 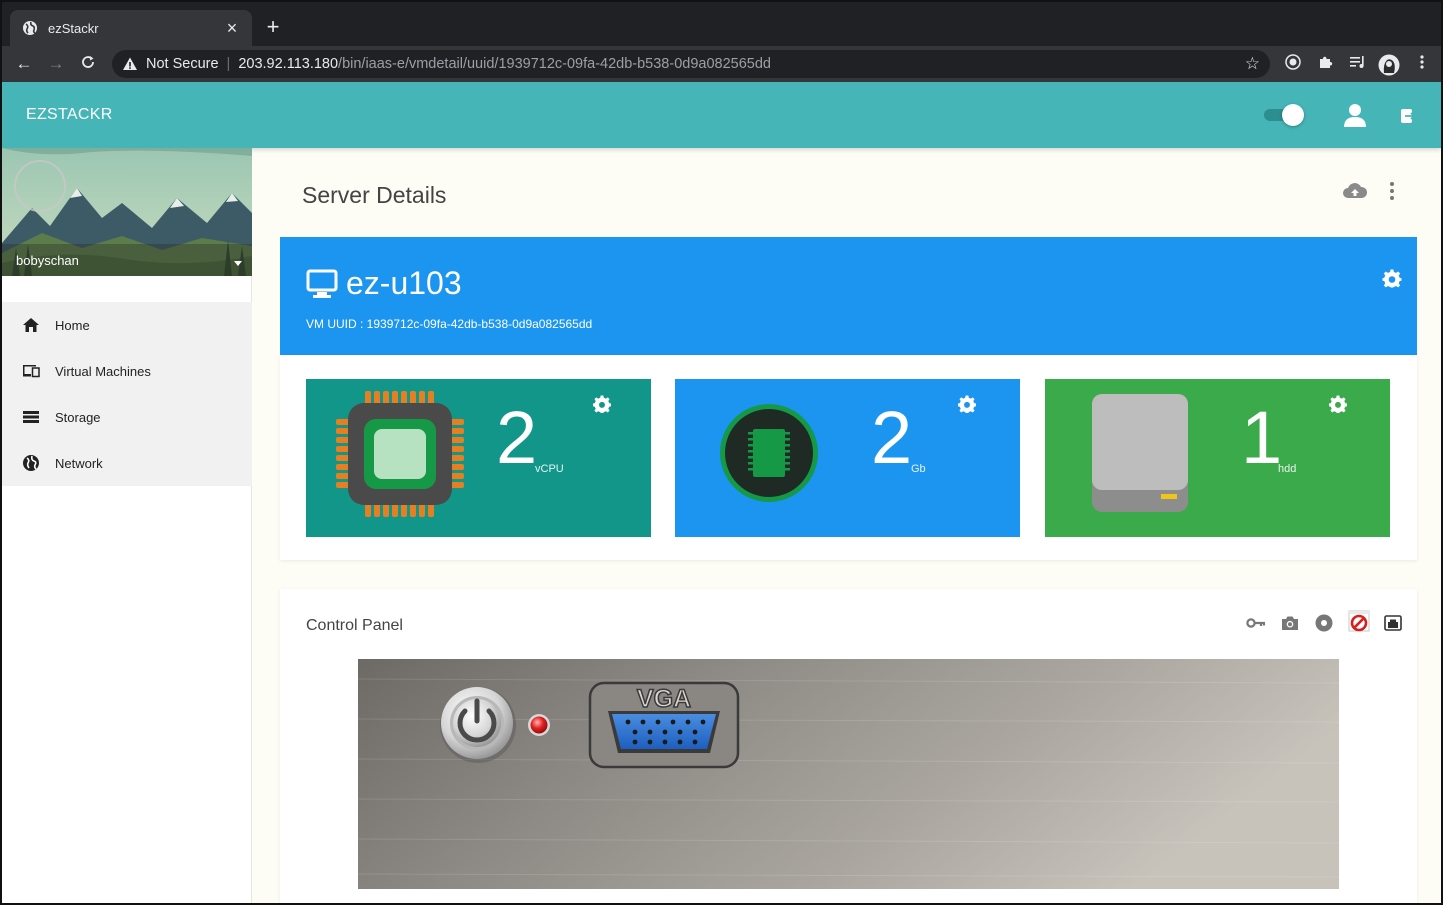 I want to click on no-access-icon, so click(x=1359, y=621).